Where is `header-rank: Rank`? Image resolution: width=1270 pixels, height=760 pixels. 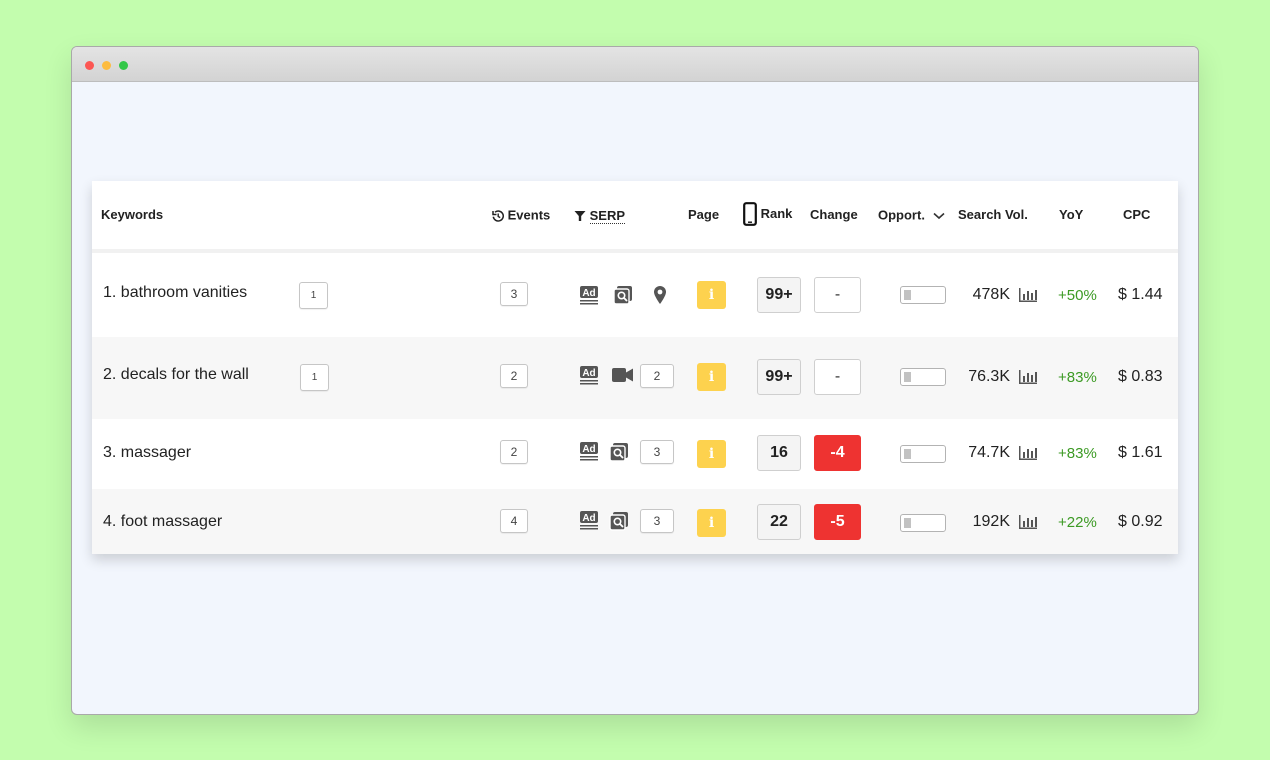
header-rank: Rank is located at coordinates (767, 214).